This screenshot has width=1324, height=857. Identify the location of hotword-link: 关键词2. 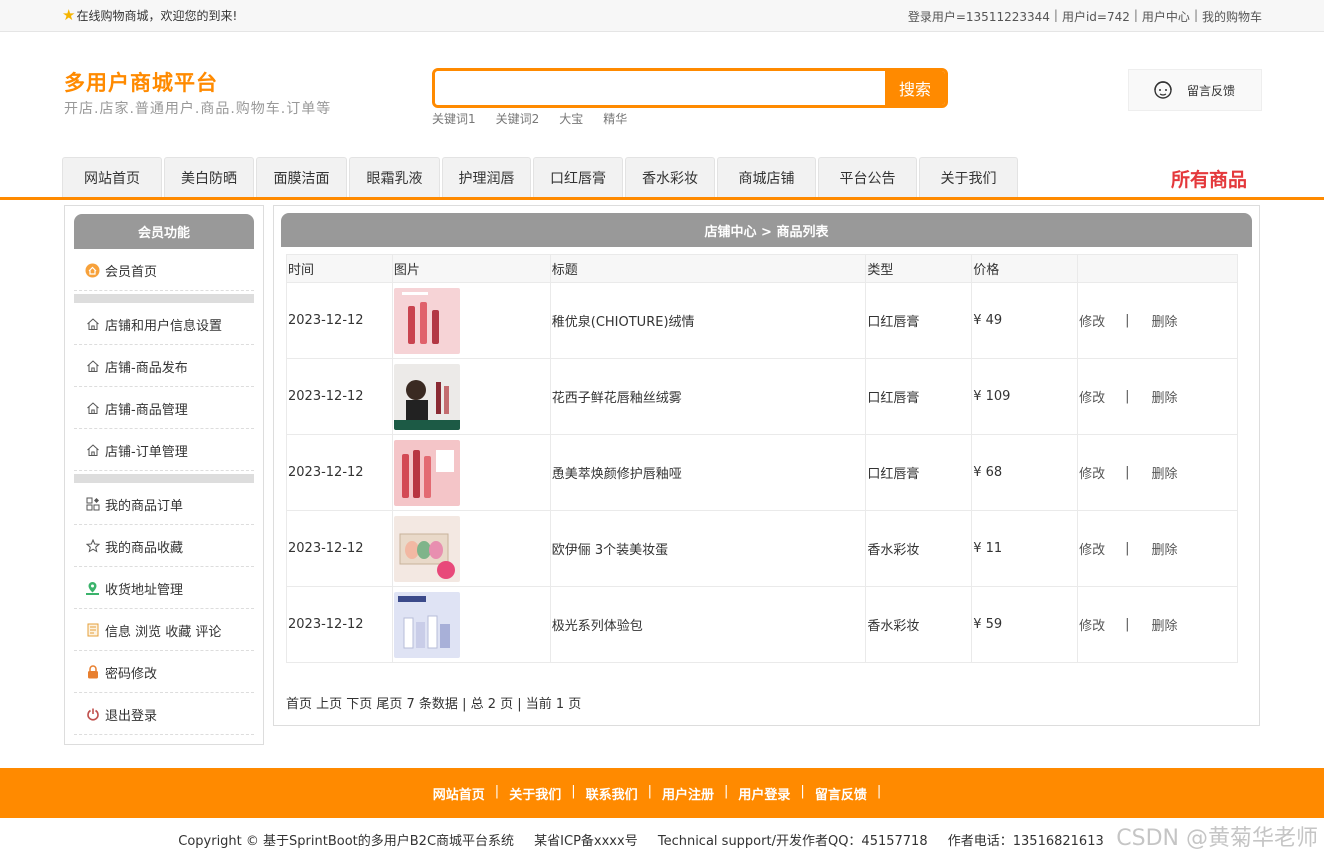
(518, 118).